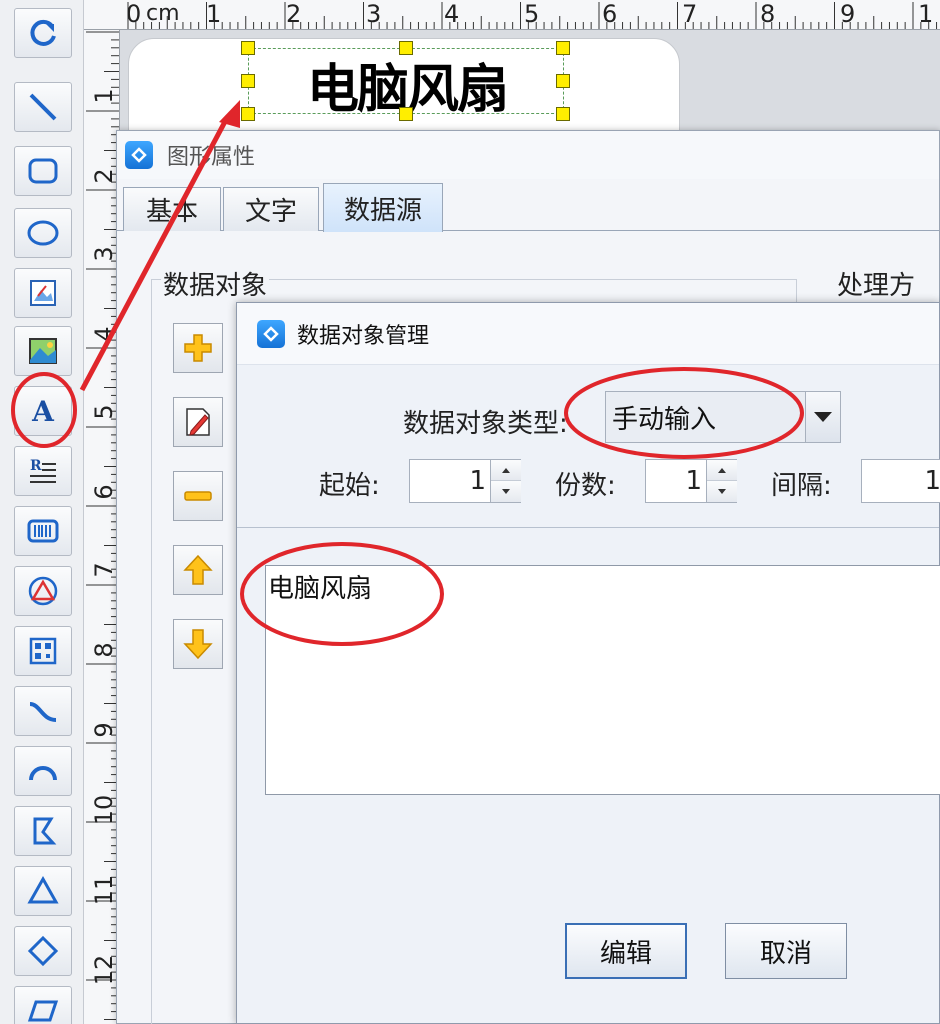 This screenshot has width=940, height=1024. What do you see at coordinates (211, 157) in the screenshot?
I see `dialog-title: 图形属性` at bounding box center [211, 157].